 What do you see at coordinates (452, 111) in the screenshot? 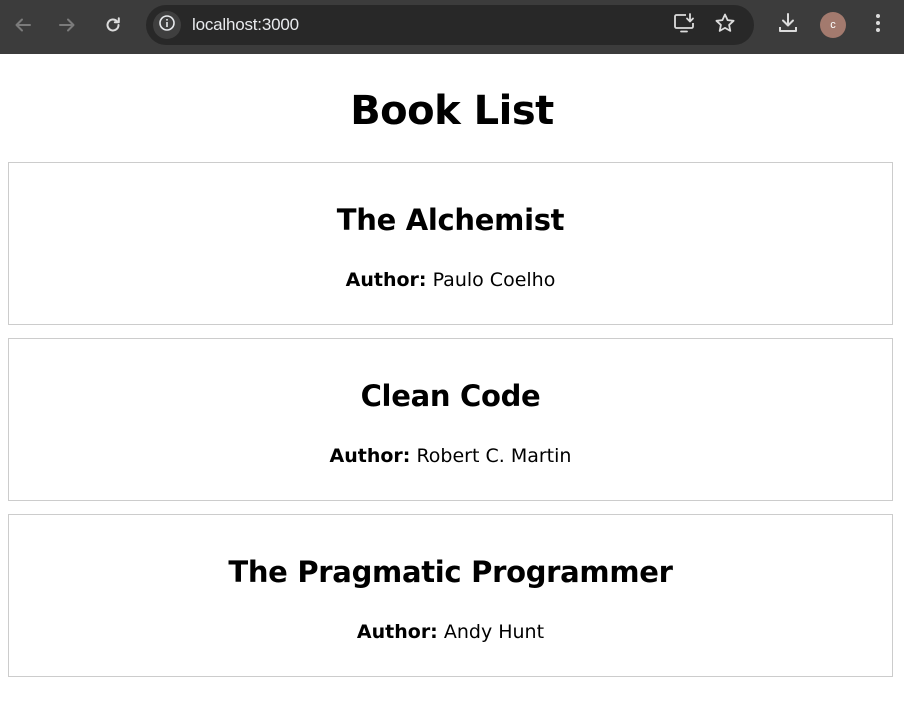
I see `page-title: Book List` at bounding box center [452, 111].